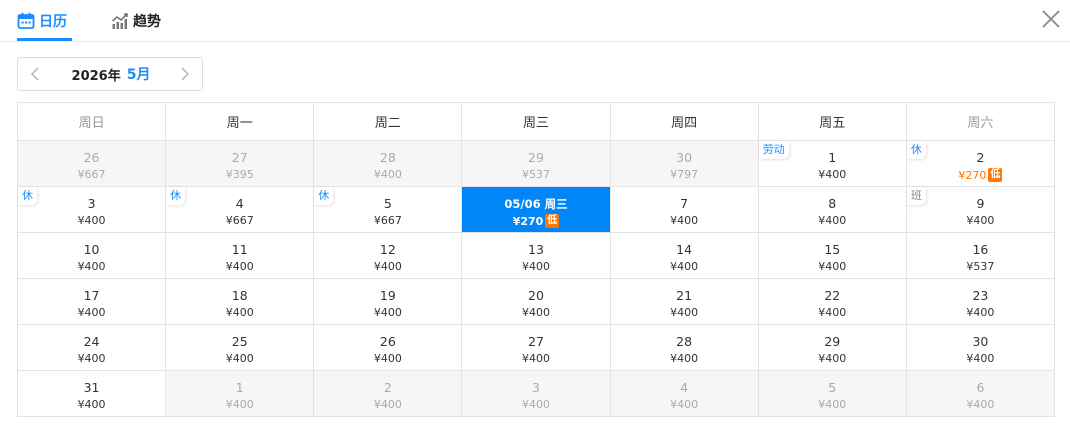 The image size is (1070, 441). What do you see at coordinates (832, 341) in the screenshot?
I see `day-number: 29` at bounding box center [832, 341].